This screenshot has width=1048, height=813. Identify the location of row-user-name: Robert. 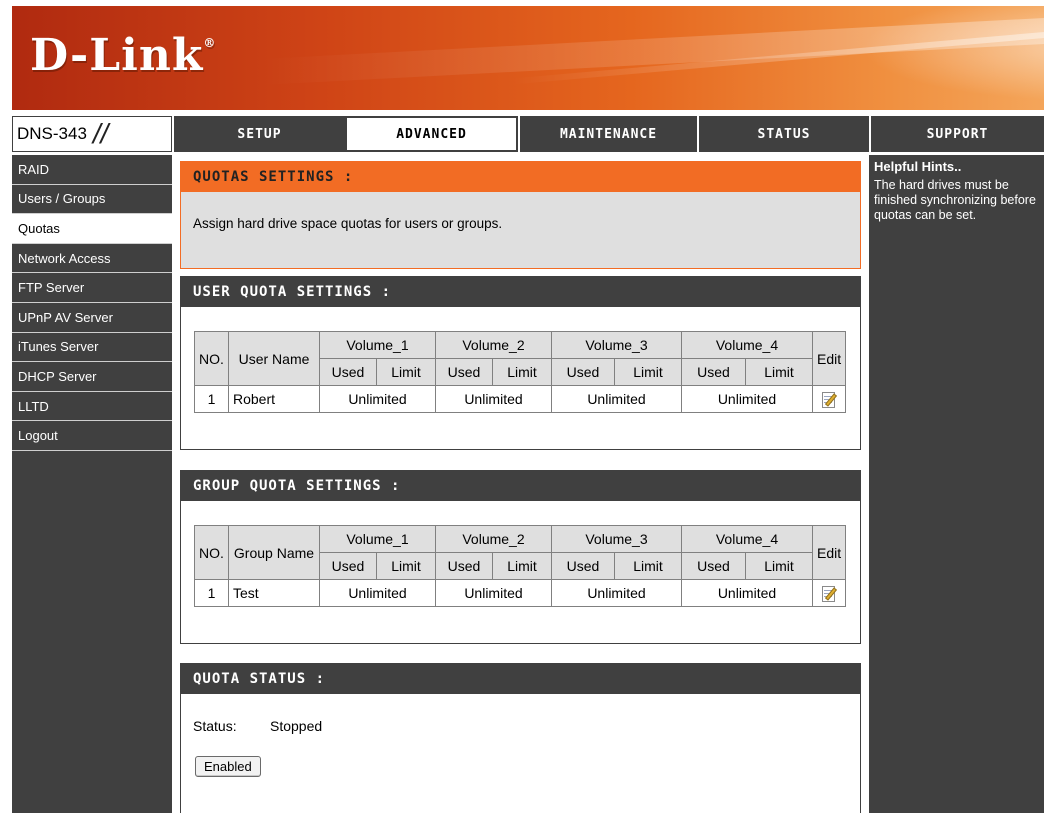
(274, 399).